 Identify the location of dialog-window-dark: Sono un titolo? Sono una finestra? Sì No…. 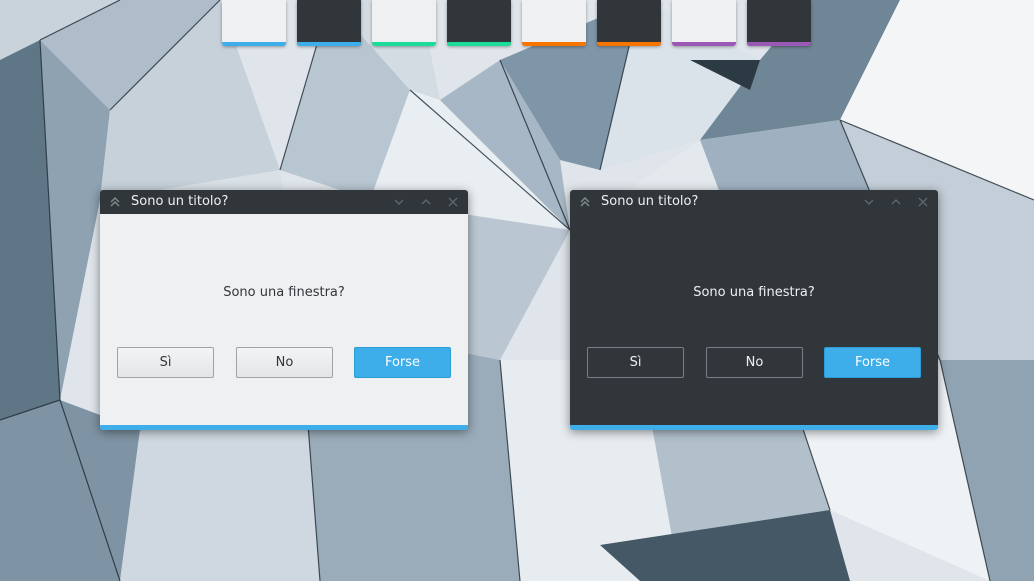
(754, 310).